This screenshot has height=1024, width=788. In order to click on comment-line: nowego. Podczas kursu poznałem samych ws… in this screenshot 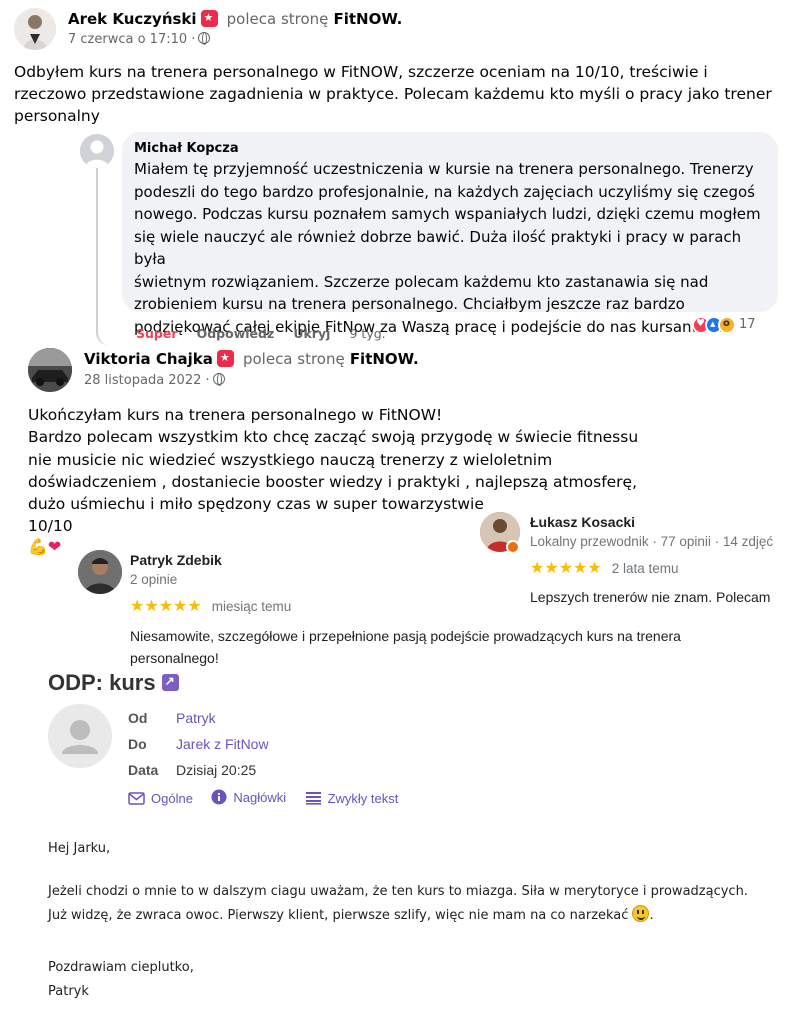, I will do `click(447, 214)`.